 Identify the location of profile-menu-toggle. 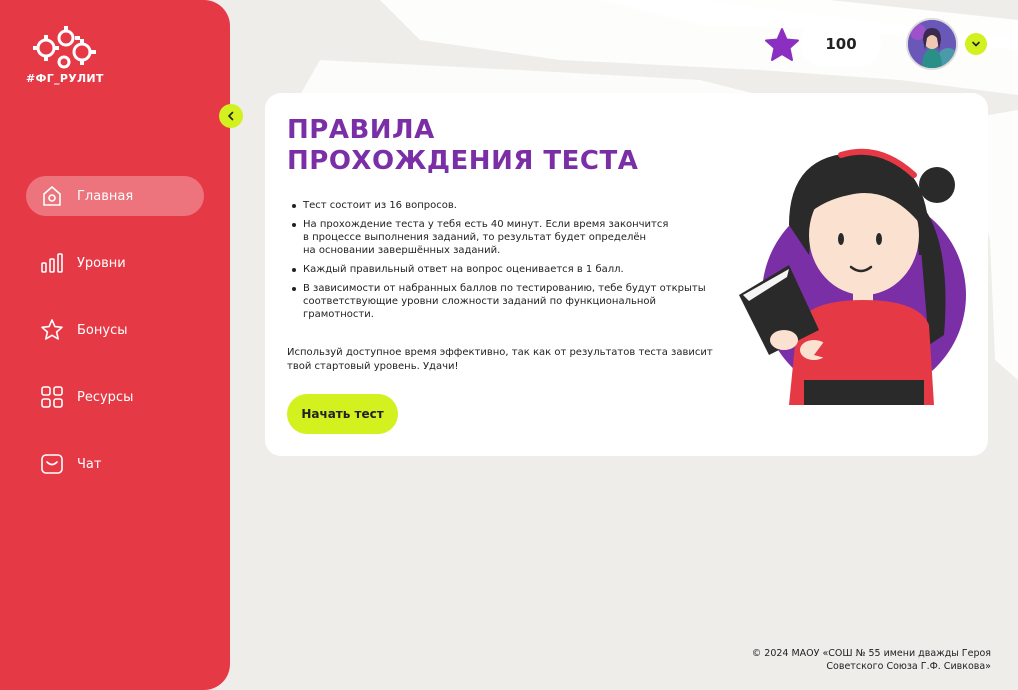
(976, 44).